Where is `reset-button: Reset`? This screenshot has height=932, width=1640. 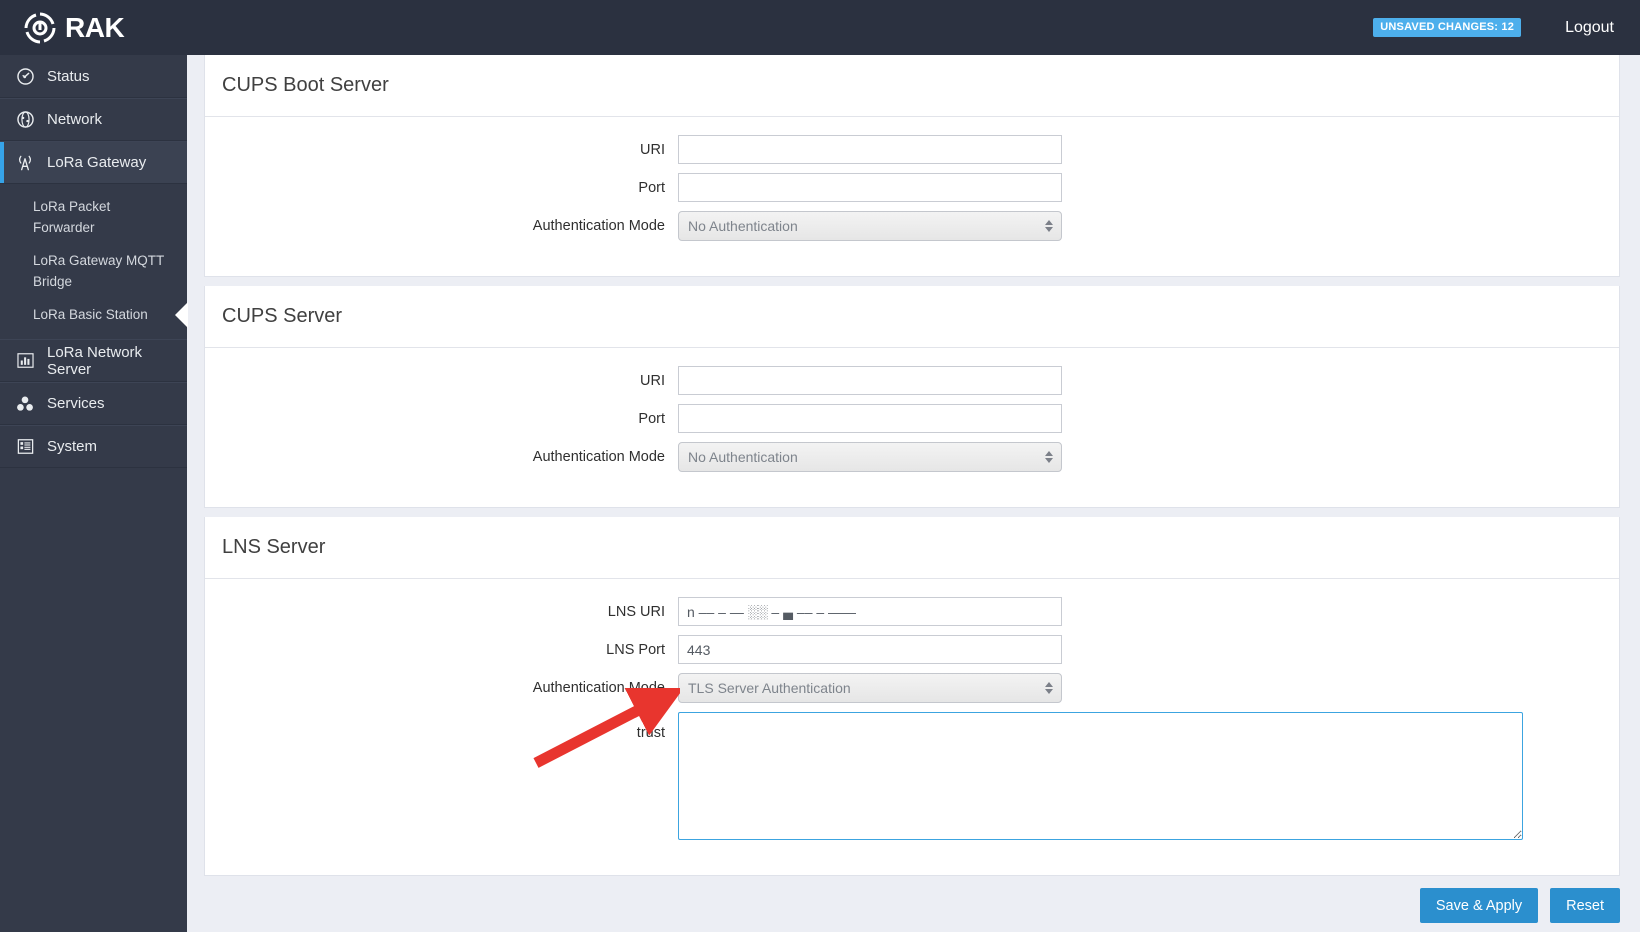 reset-button: Reset is located at coordinates (1585, 905).